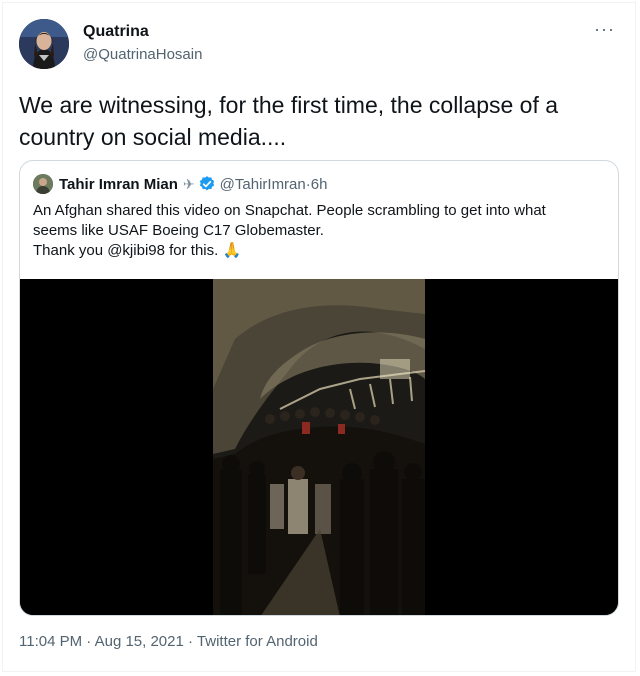 The image size is (640, 676). Describe the element at coordinates (178, 230) in the screenshot. I see `quoted-text-line: seems like USAF Boeing C17 Globemaster.` at that location.